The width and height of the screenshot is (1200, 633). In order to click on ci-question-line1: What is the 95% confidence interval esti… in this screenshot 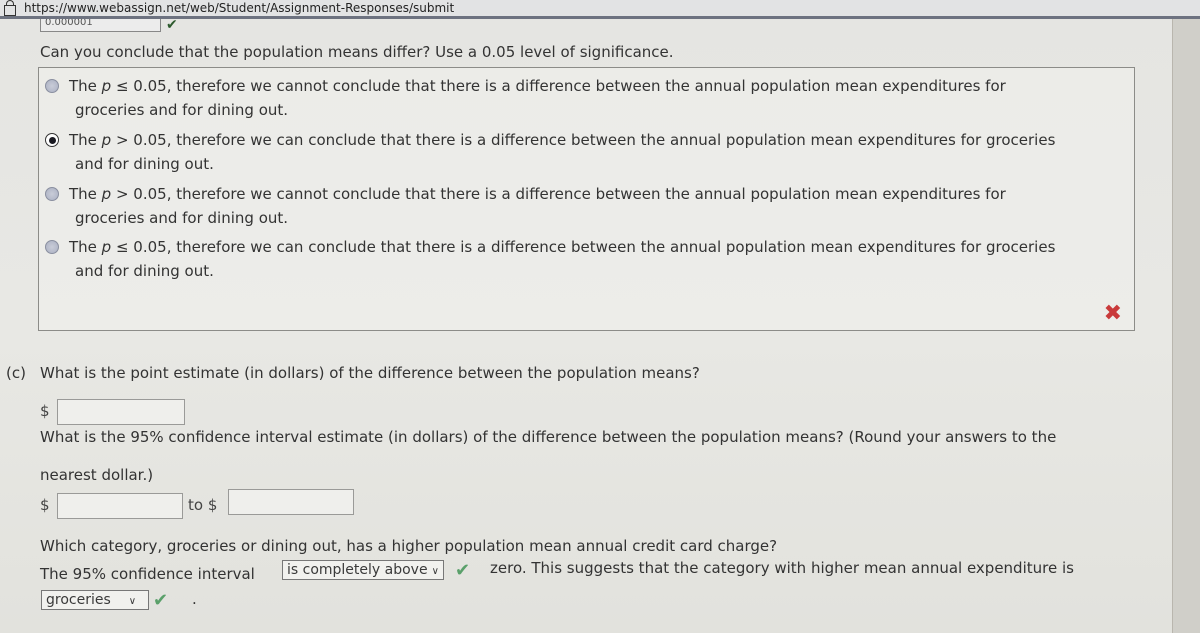, I will do `click(548, 437)`.